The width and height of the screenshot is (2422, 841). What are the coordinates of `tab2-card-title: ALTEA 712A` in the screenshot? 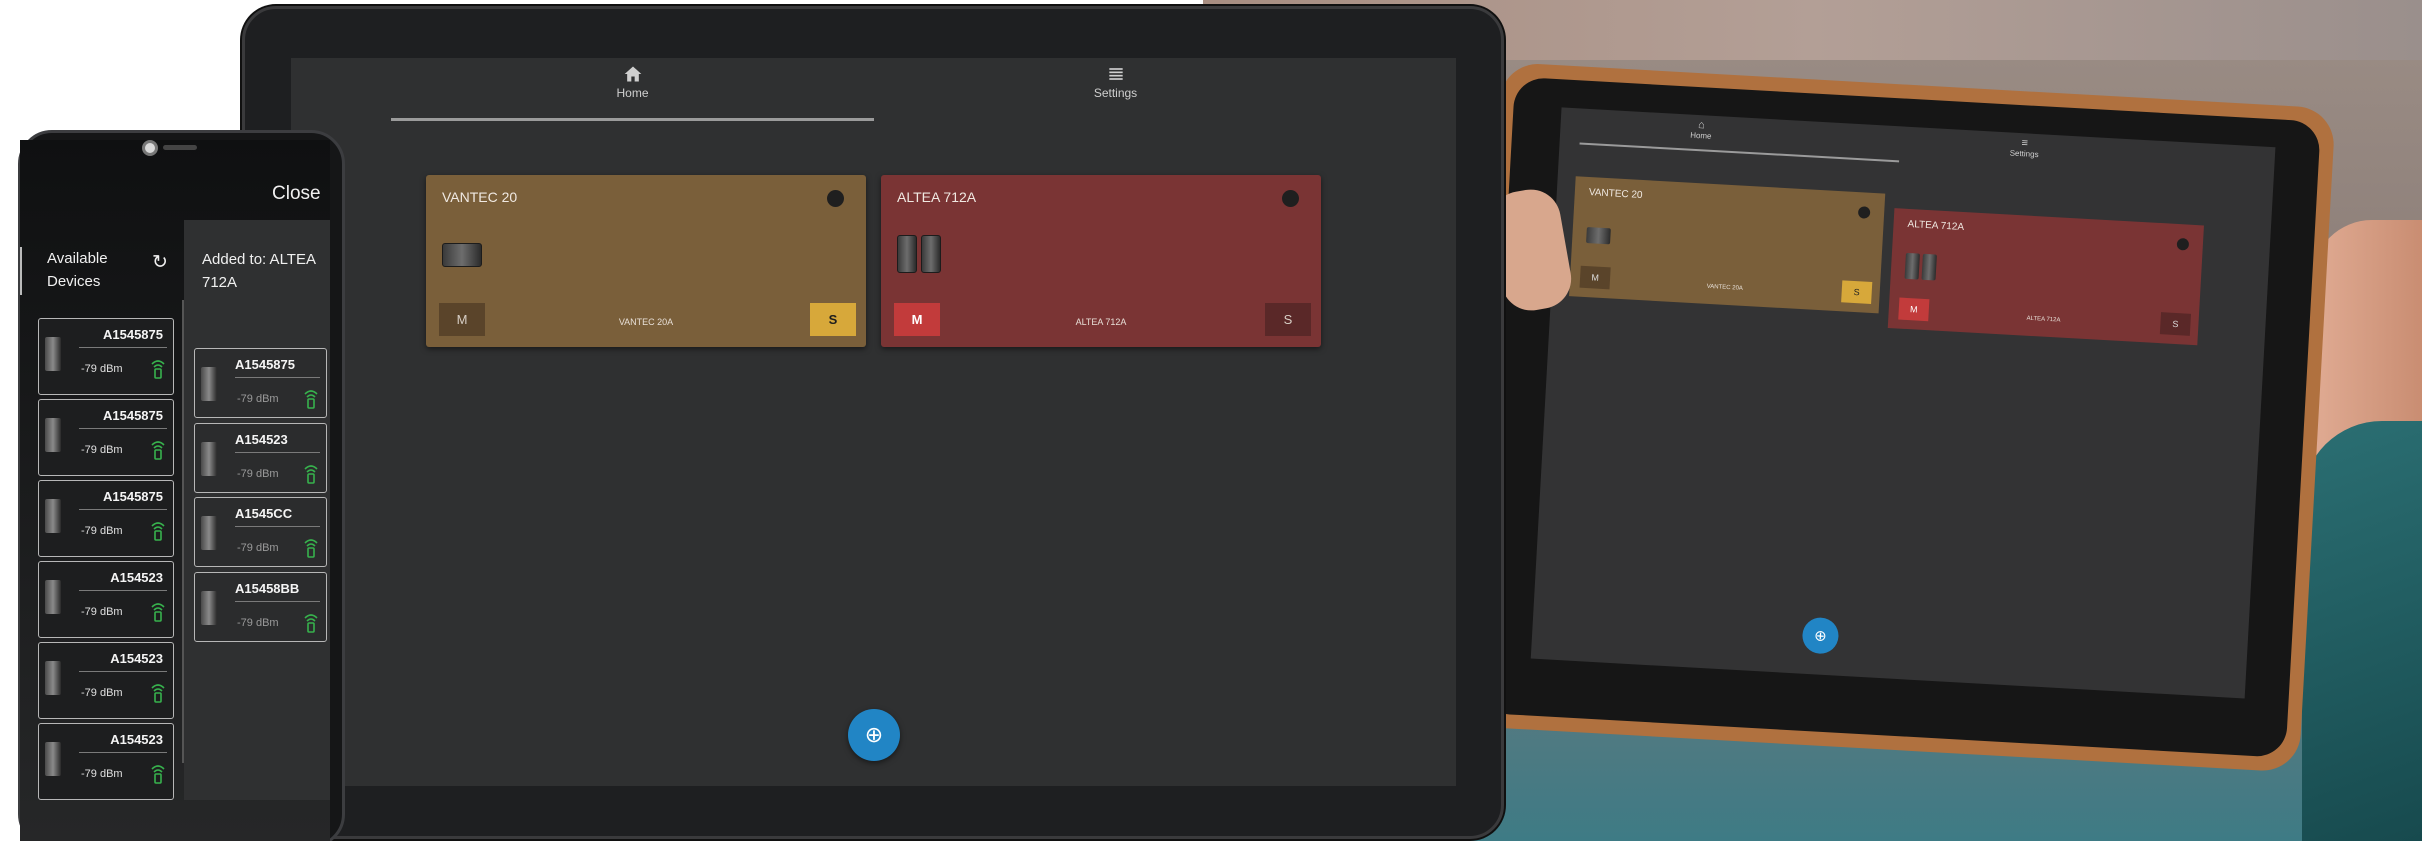 It's located at (1936, 226).